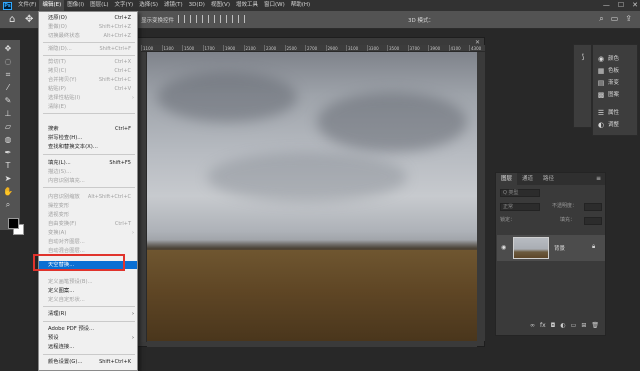 The image size is (640, 371). I want to click on menu-item-transform: 变换(A) ›, so click(88, 233).